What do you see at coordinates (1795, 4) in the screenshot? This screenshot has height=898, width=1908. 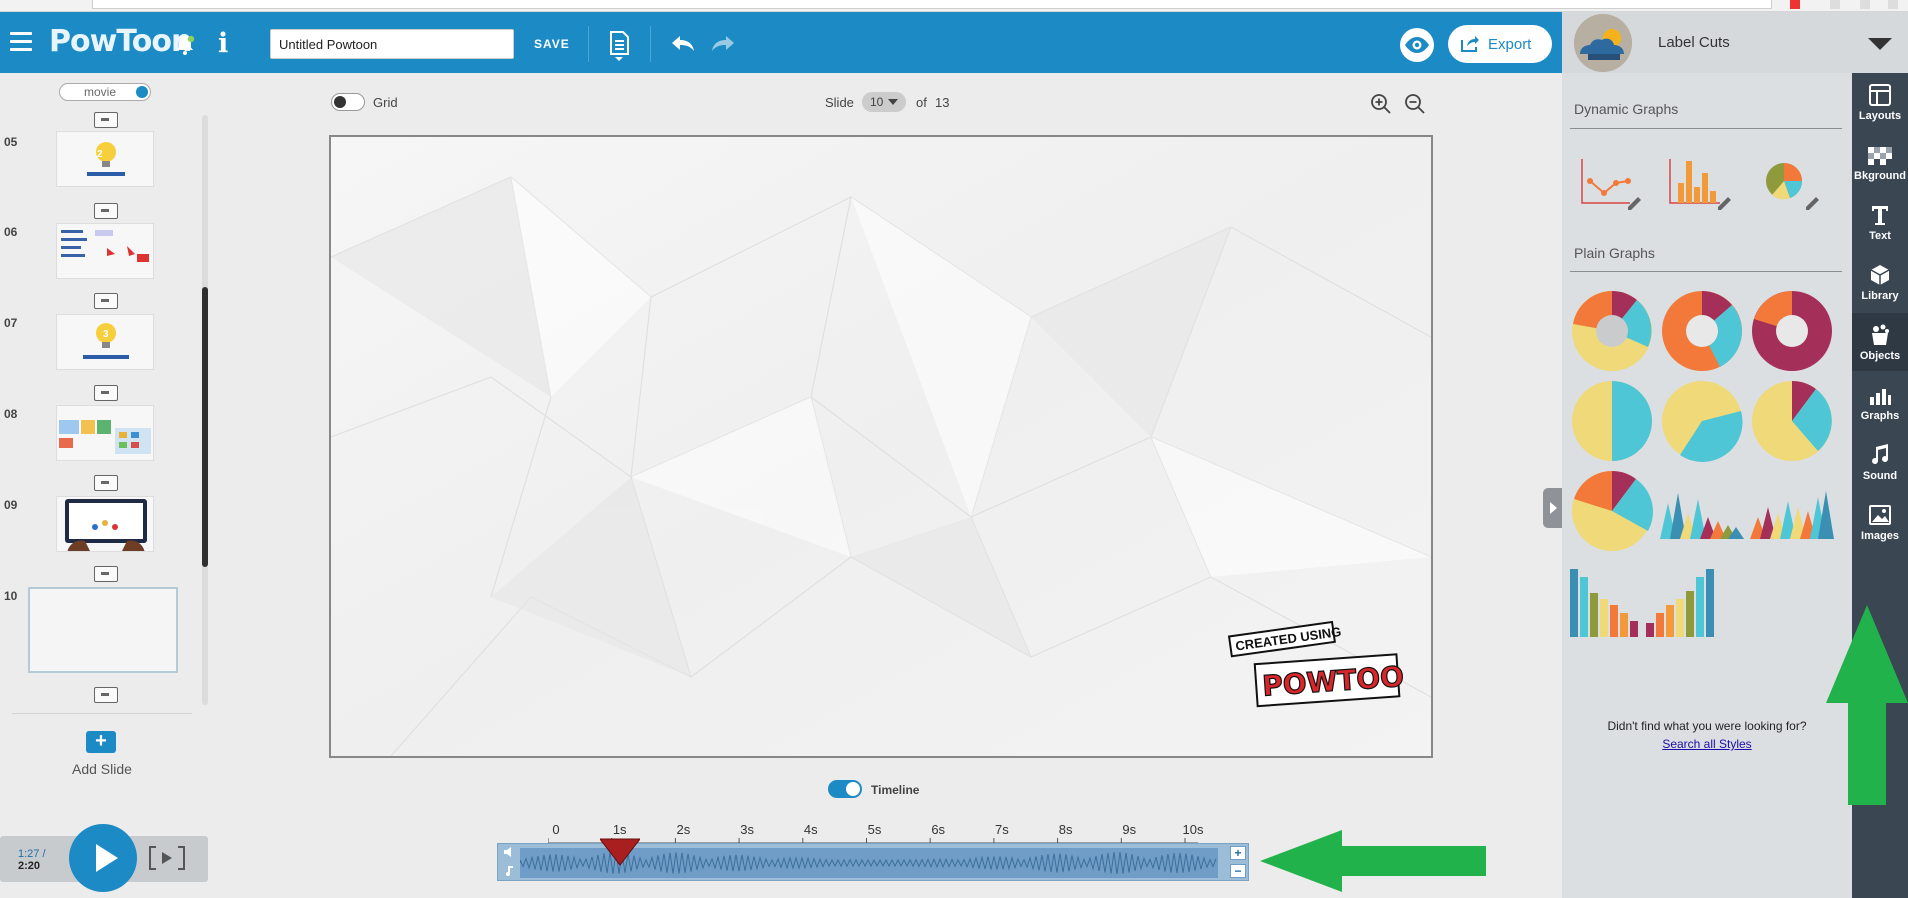 I see `extension-icon` at bounding box center [1795, 4].